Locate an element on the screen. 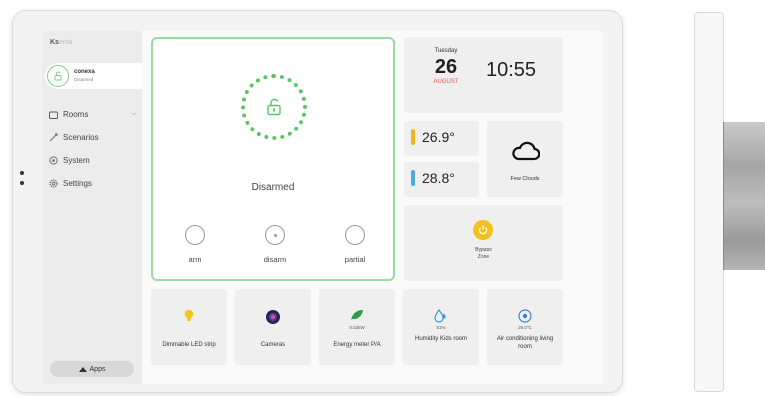 Image resolution: width=765 pixels, height=396 pixels. device-label: Energy meter P/A is located at coordinates (357, 345).